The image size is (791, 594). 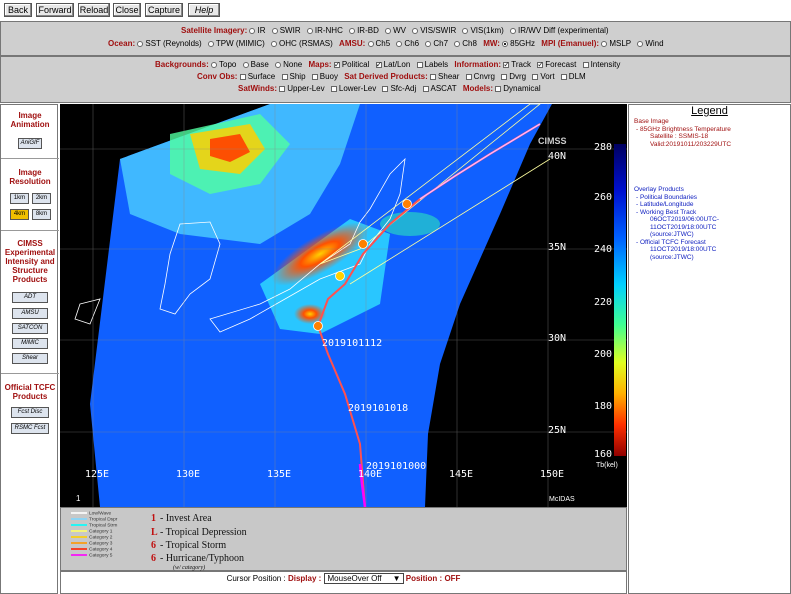 What do you see at coordinates (354, 578) in the screenshot?
I see `display-select-value: MouseOver Off` at bounding box center [354, 578].